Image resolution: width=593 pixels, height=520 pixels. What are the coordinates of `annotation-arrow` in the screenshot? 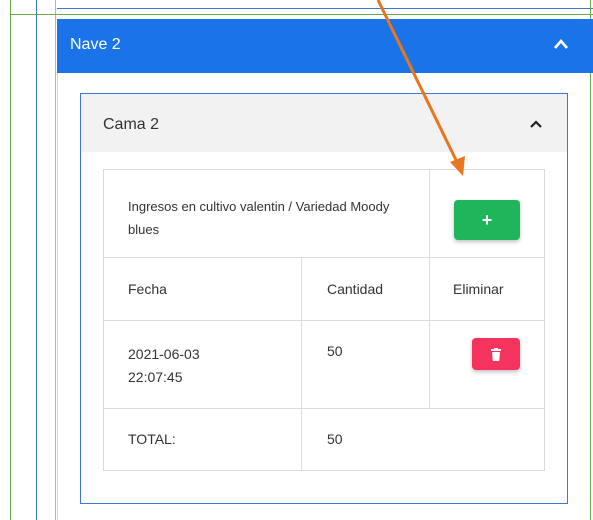 It's located at (420, 88).